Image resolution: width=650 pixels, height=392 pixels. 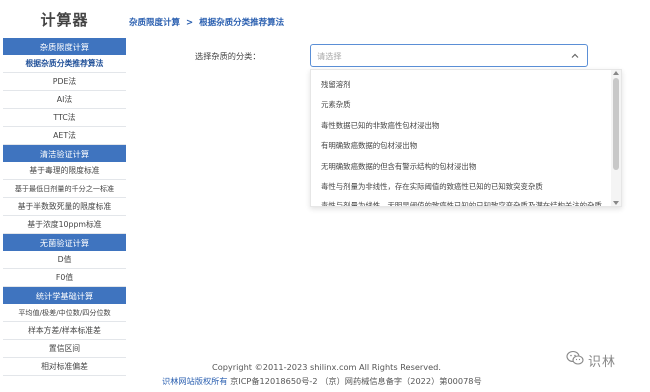 What do you see at coordinates (64, 100) in the screenshot?
I see `sidebar-item-ai: AI法` at bounding box center [64, 100].